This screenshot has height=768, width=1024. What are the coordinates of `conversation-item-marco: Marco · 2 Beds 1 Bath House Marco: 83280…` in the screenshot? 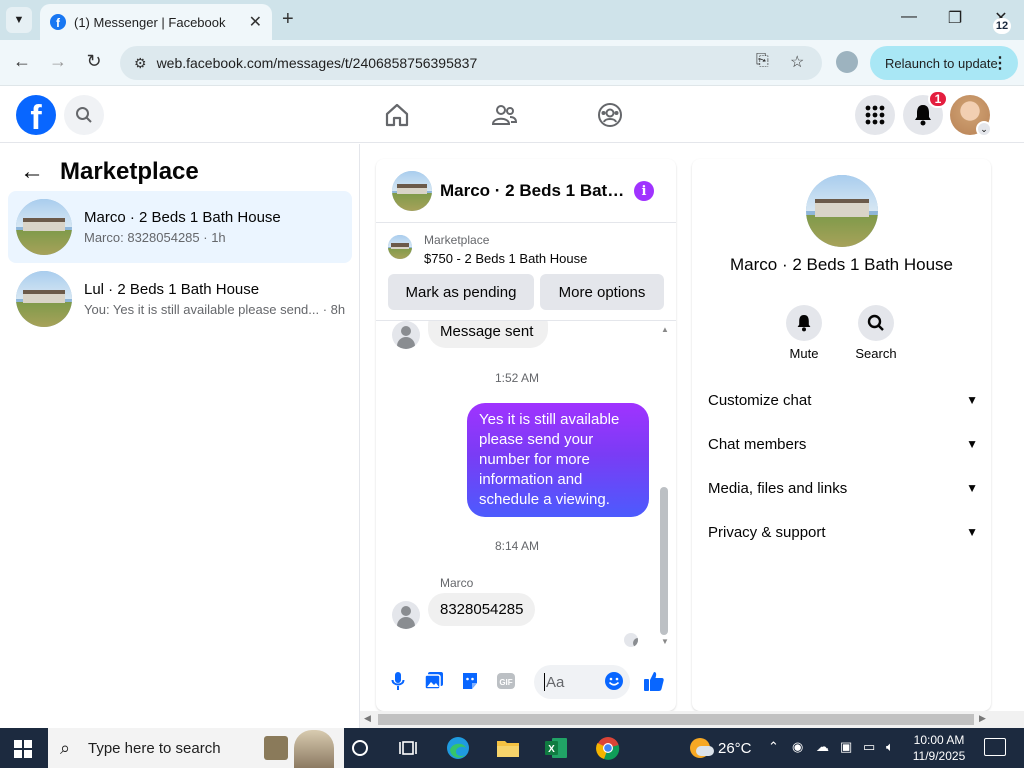 It's located at (180, 227).